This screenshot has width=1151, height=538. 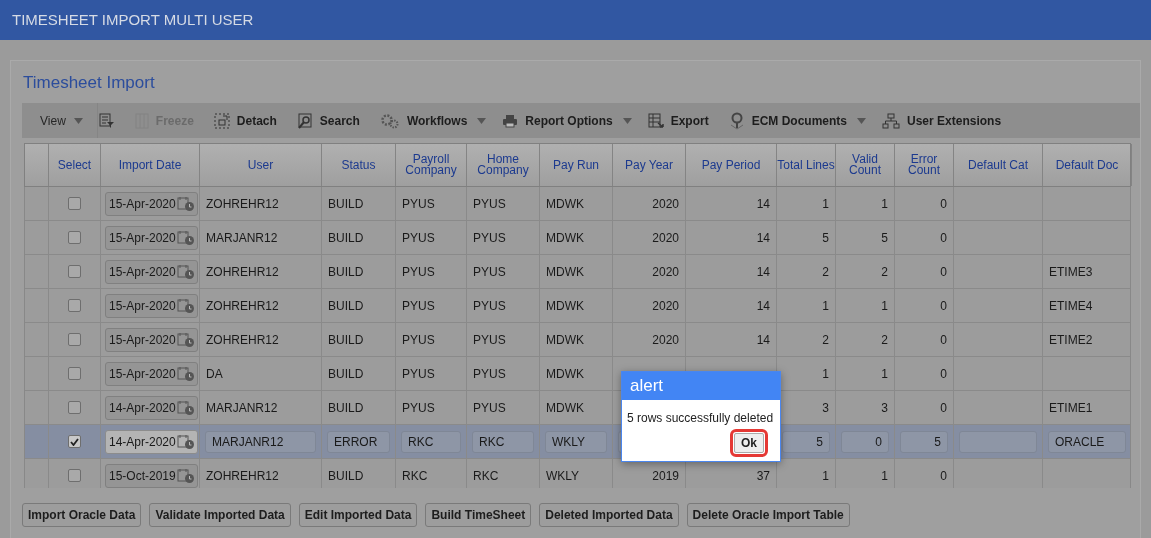 What do you see at coordinates (358, 515) in the screenshot?
I see `action-button: Edit Imported Data` at bounding box center [358, 515].